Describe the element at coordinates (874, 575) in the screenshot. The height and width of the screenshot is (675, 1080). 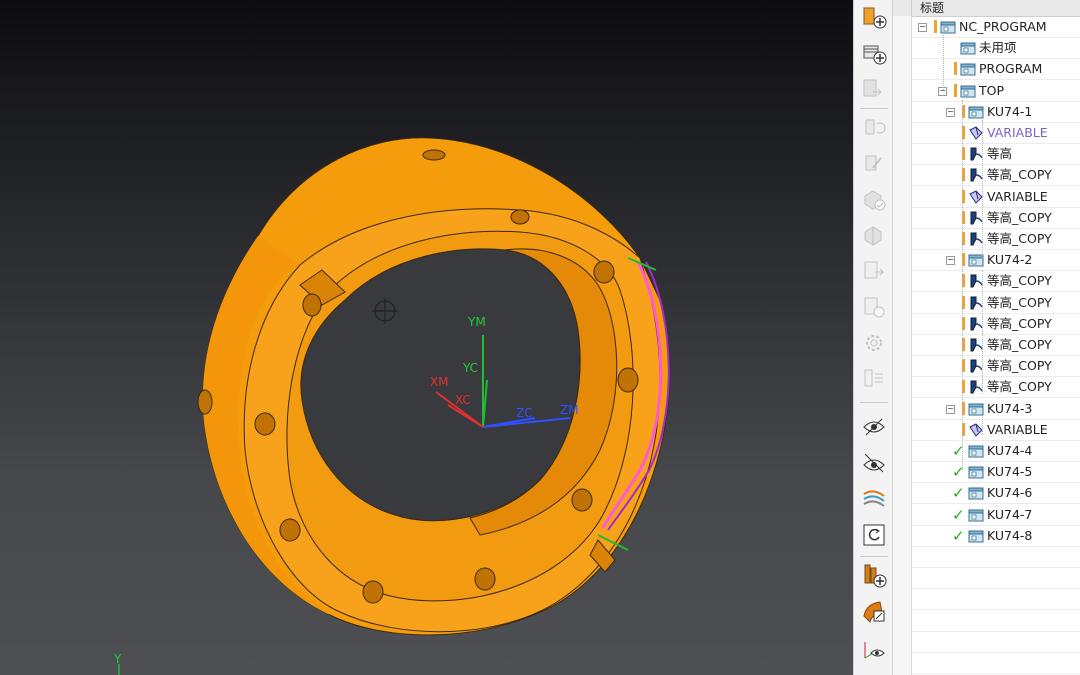
I see `create-tool-icon` at that location.